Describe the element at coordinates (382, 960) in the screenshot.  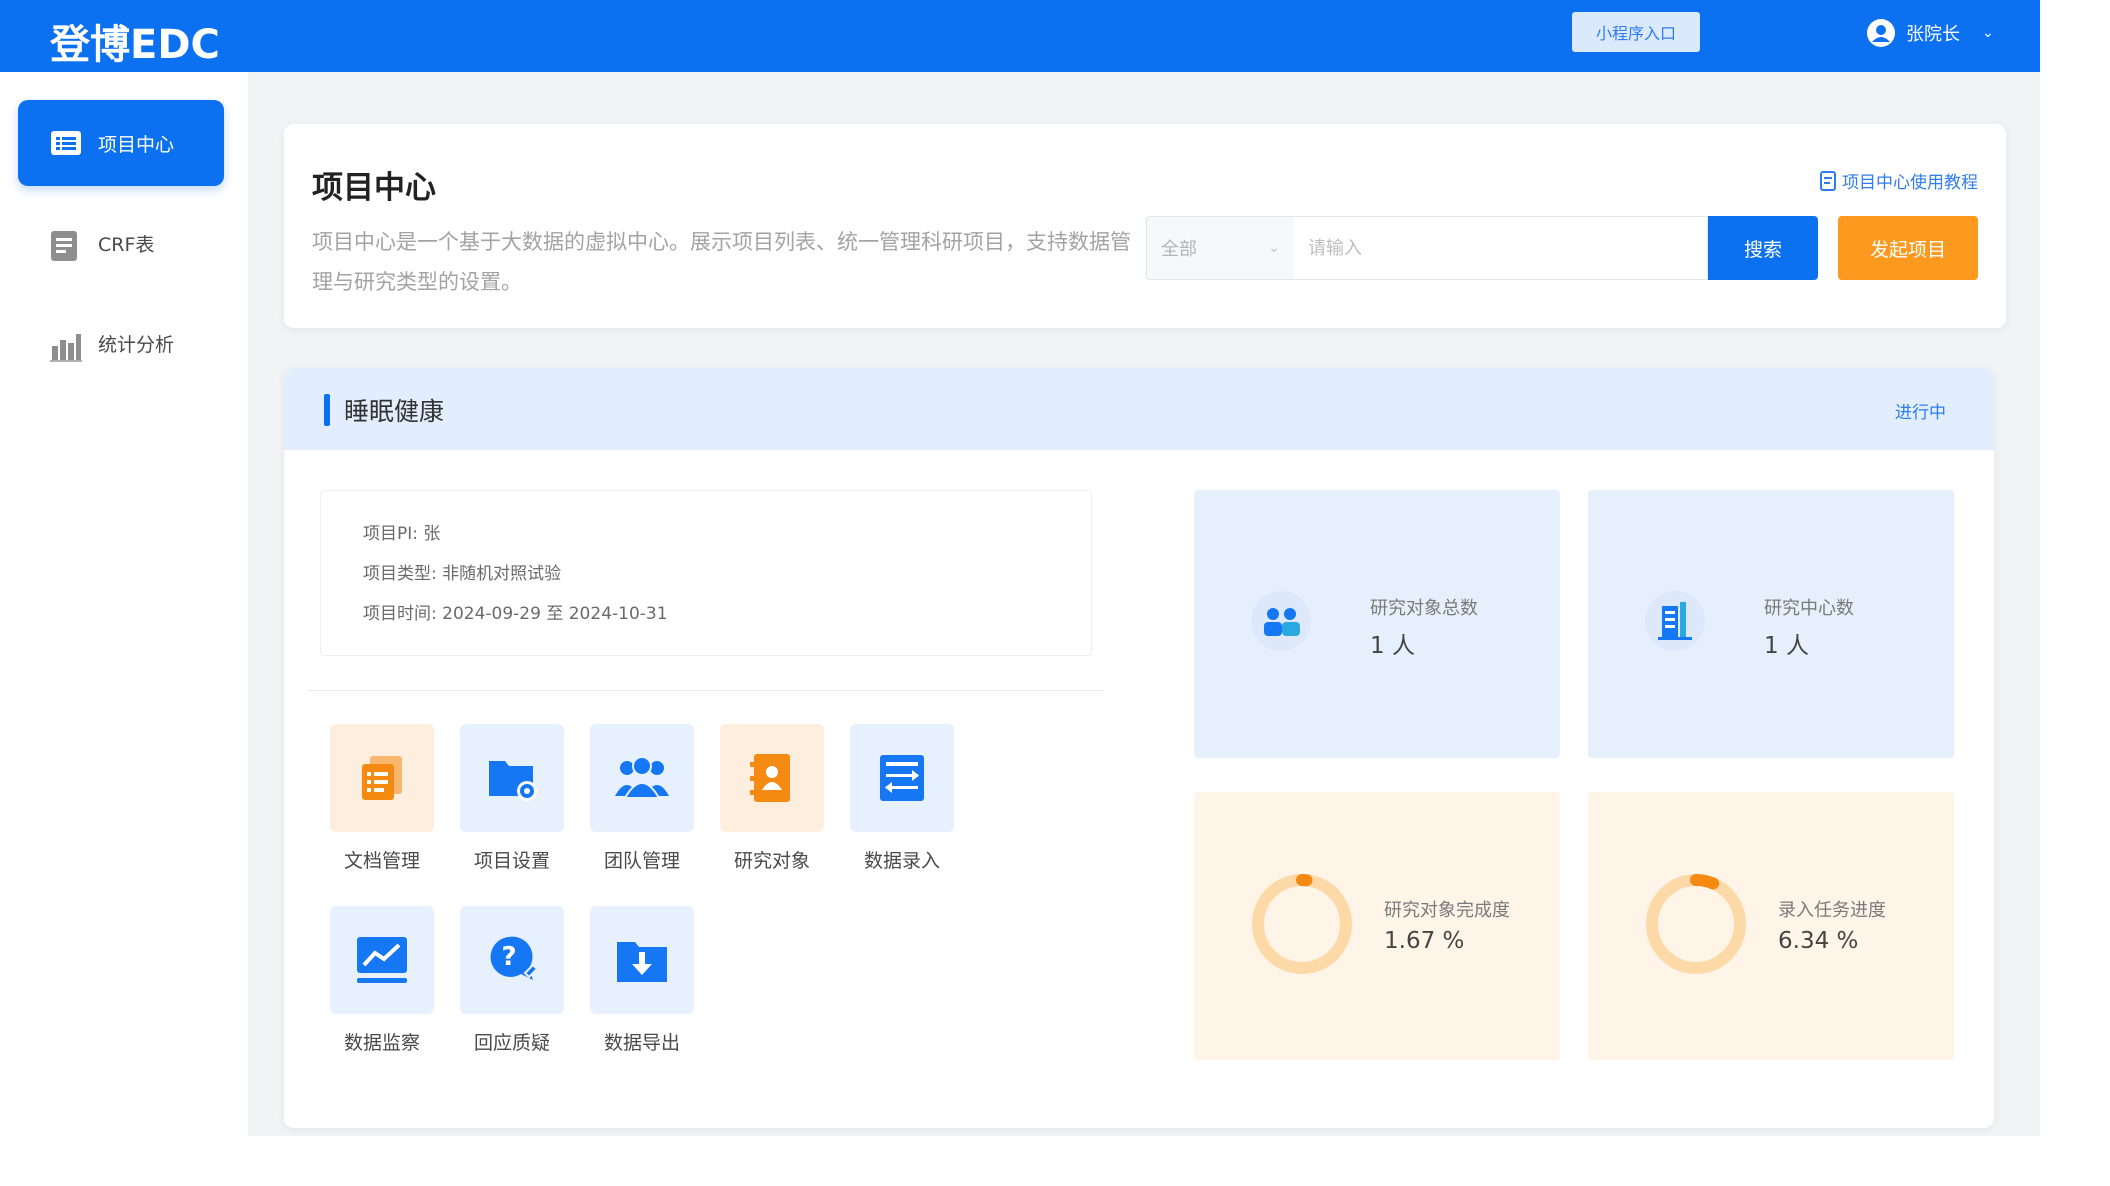
I see `monitor-chart-icon` at that location.